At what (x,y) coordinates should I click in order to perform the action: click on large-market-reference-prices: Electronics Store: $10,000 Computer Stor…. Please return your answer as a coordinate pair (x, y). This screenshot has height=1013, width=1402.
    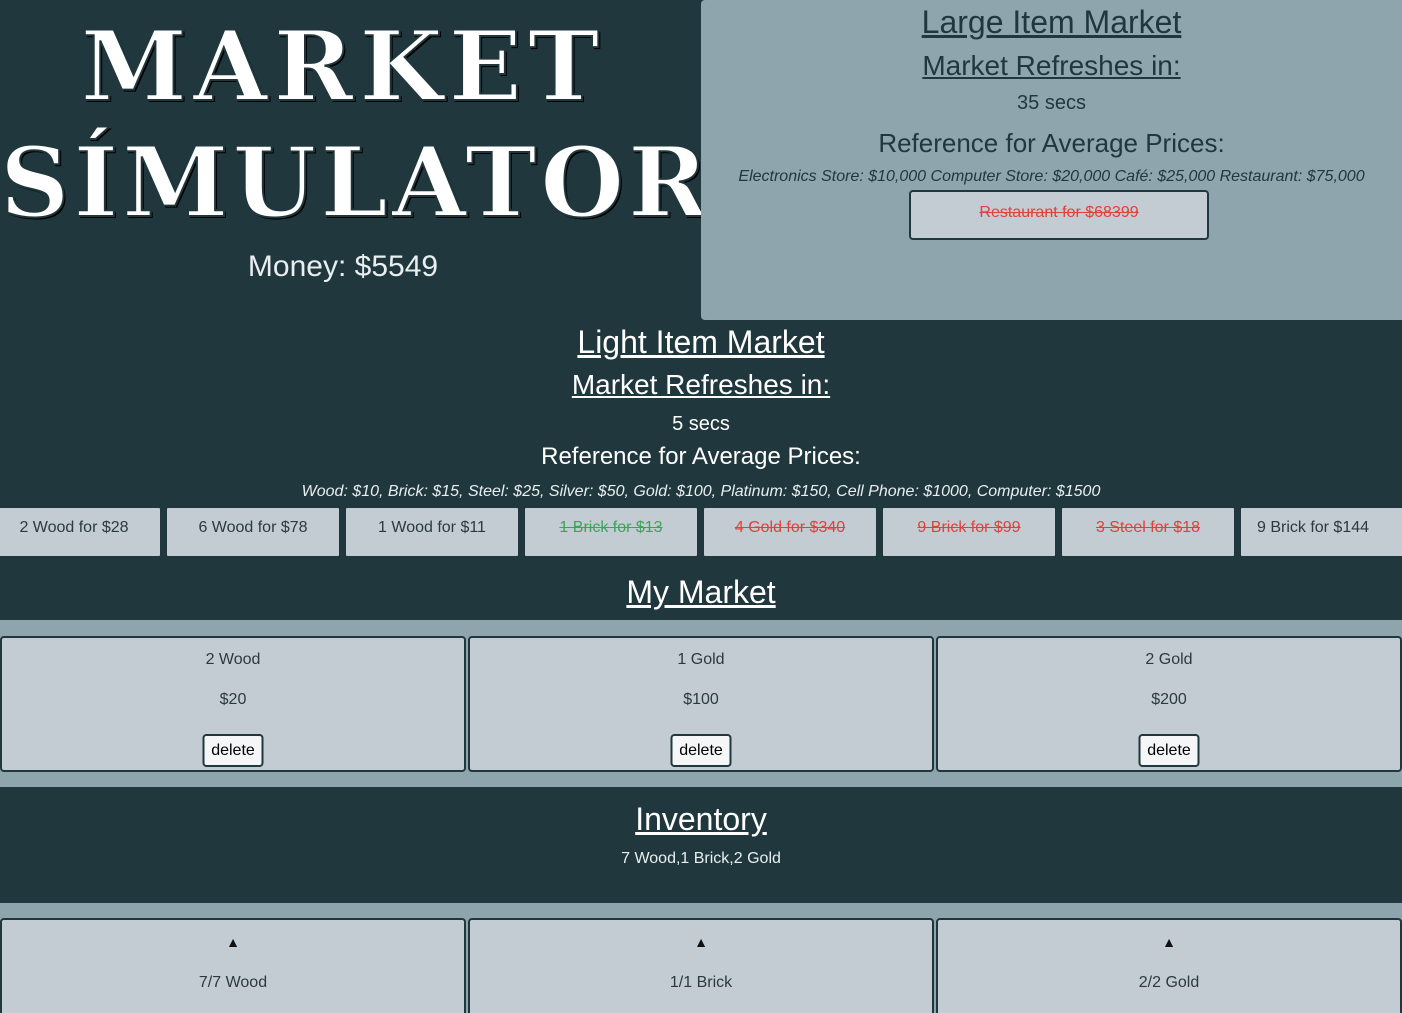
    Looking at the image, I should click on (1051, 176).